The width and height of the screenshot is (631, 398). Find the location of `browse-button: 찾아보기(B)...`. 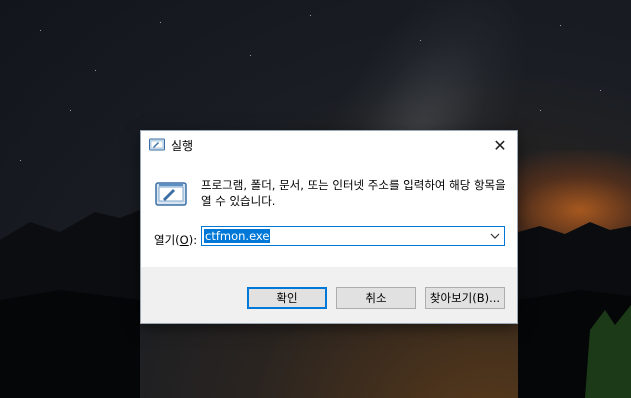

browse-button: 찾아보기(B)... is located at coordinates (465, 298).